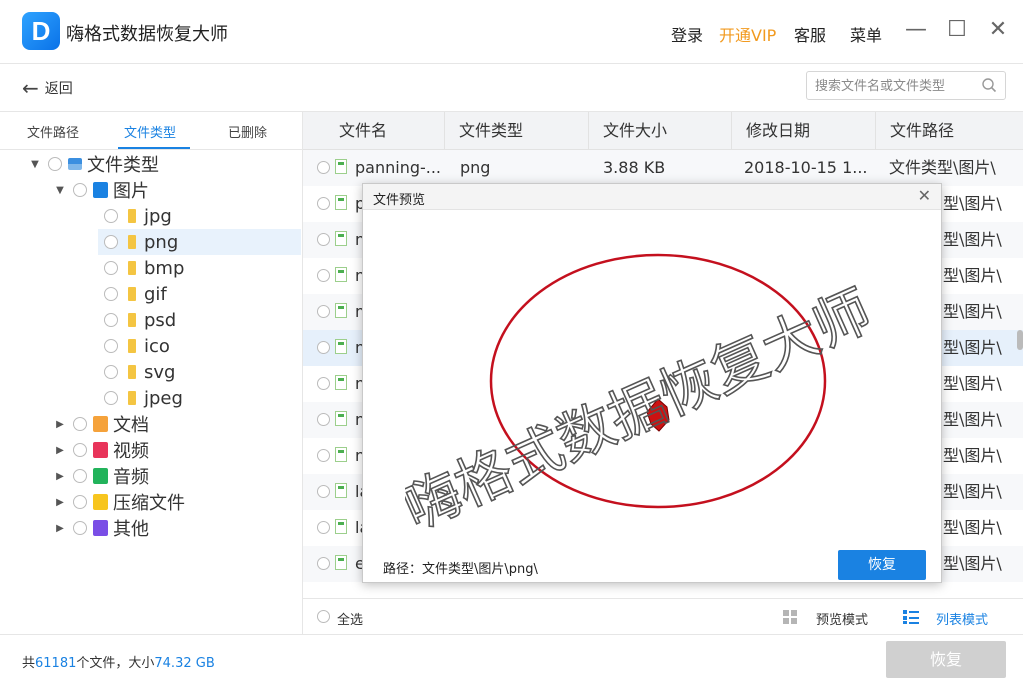 This screenshot has width=1023, height=683. Describe the element at coordinates (1020, 340) in the screenshot. I see `table-scrollbar` at that location.